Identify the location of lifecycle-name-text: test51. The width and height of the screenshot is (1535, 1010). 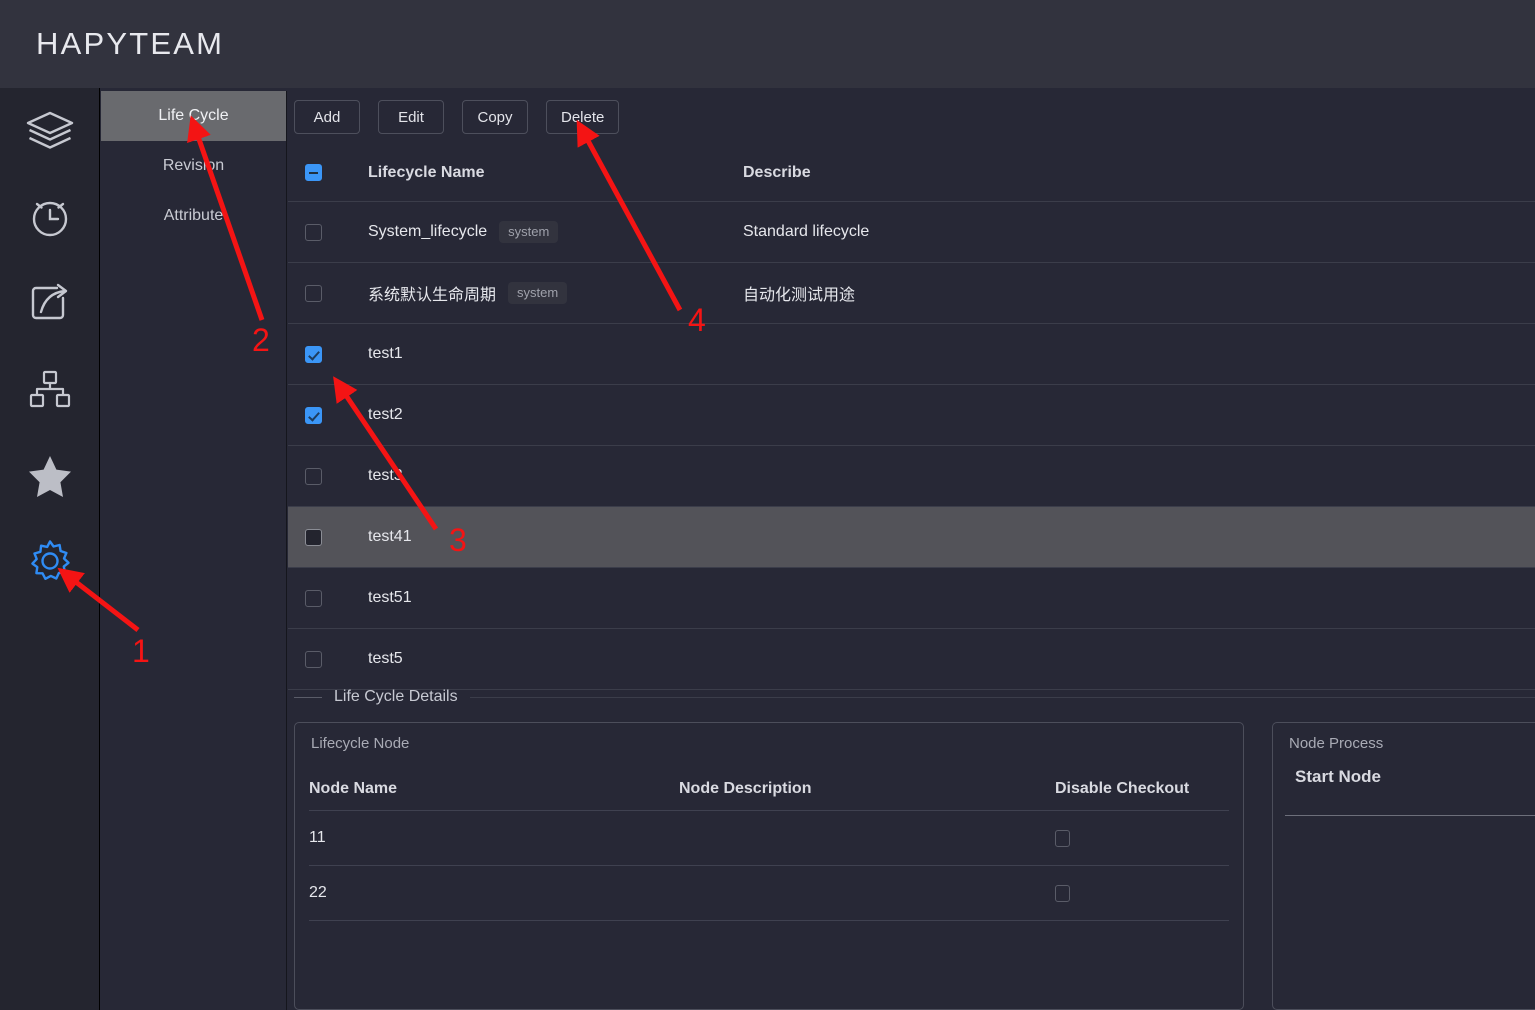
(390, 597).